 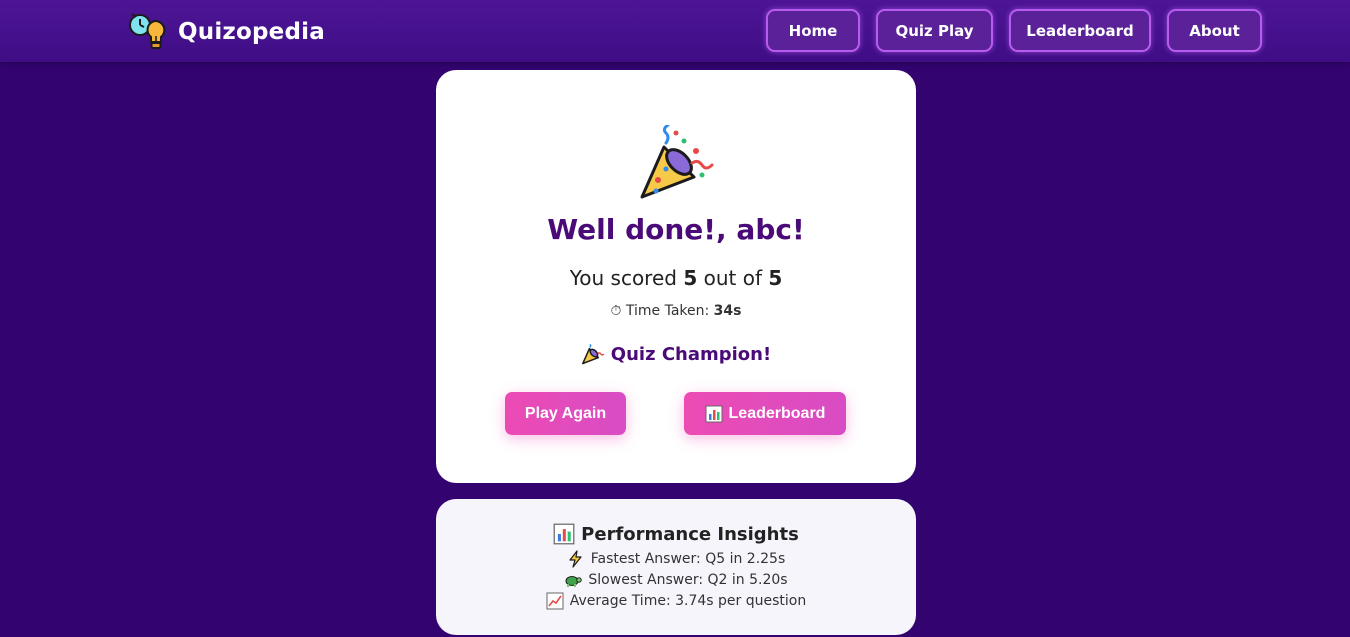 What do you see at coordinates (688, 580) in the screenshot?
I see `slowest-answer-text: Slowest Answer: Q2 in 5.20s` at bounding box center [688, 580].